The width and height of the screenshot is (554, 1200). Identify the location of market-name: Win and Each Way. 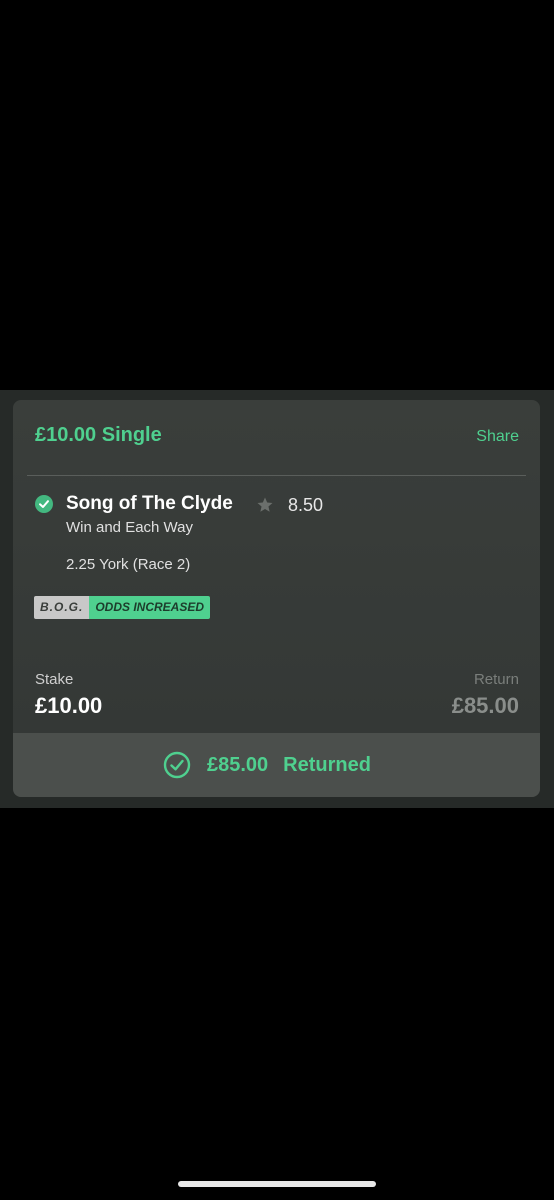
(129, 527).